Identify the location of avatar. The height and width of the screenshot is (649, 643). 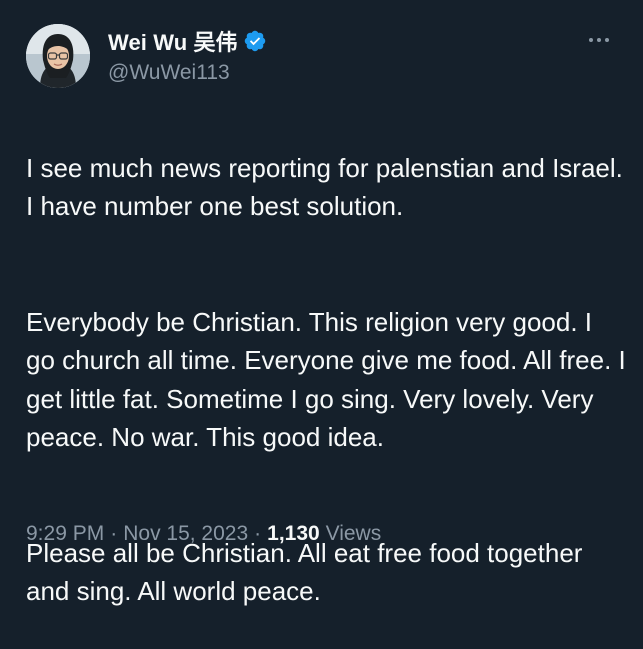
(58, 56).